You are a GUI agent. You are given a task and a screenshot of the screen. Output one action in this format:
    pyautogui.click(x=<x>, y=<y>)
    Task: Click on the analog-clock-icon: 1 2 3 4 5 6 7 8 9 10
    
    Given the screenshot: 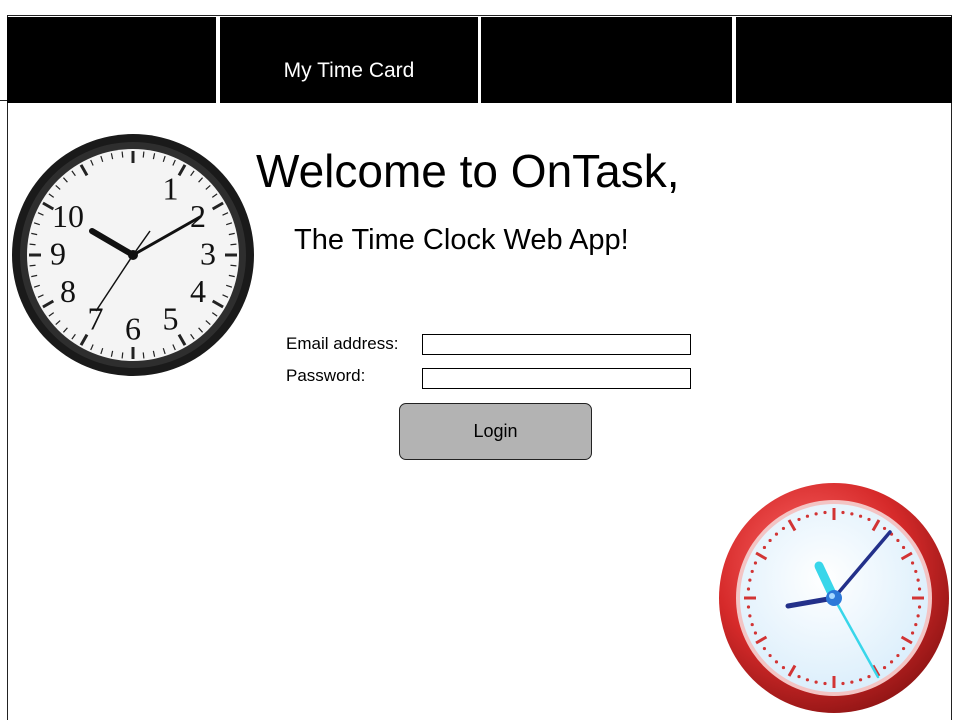 What is the action you would take?
    pyautogui.click(x=133, y=257)
    